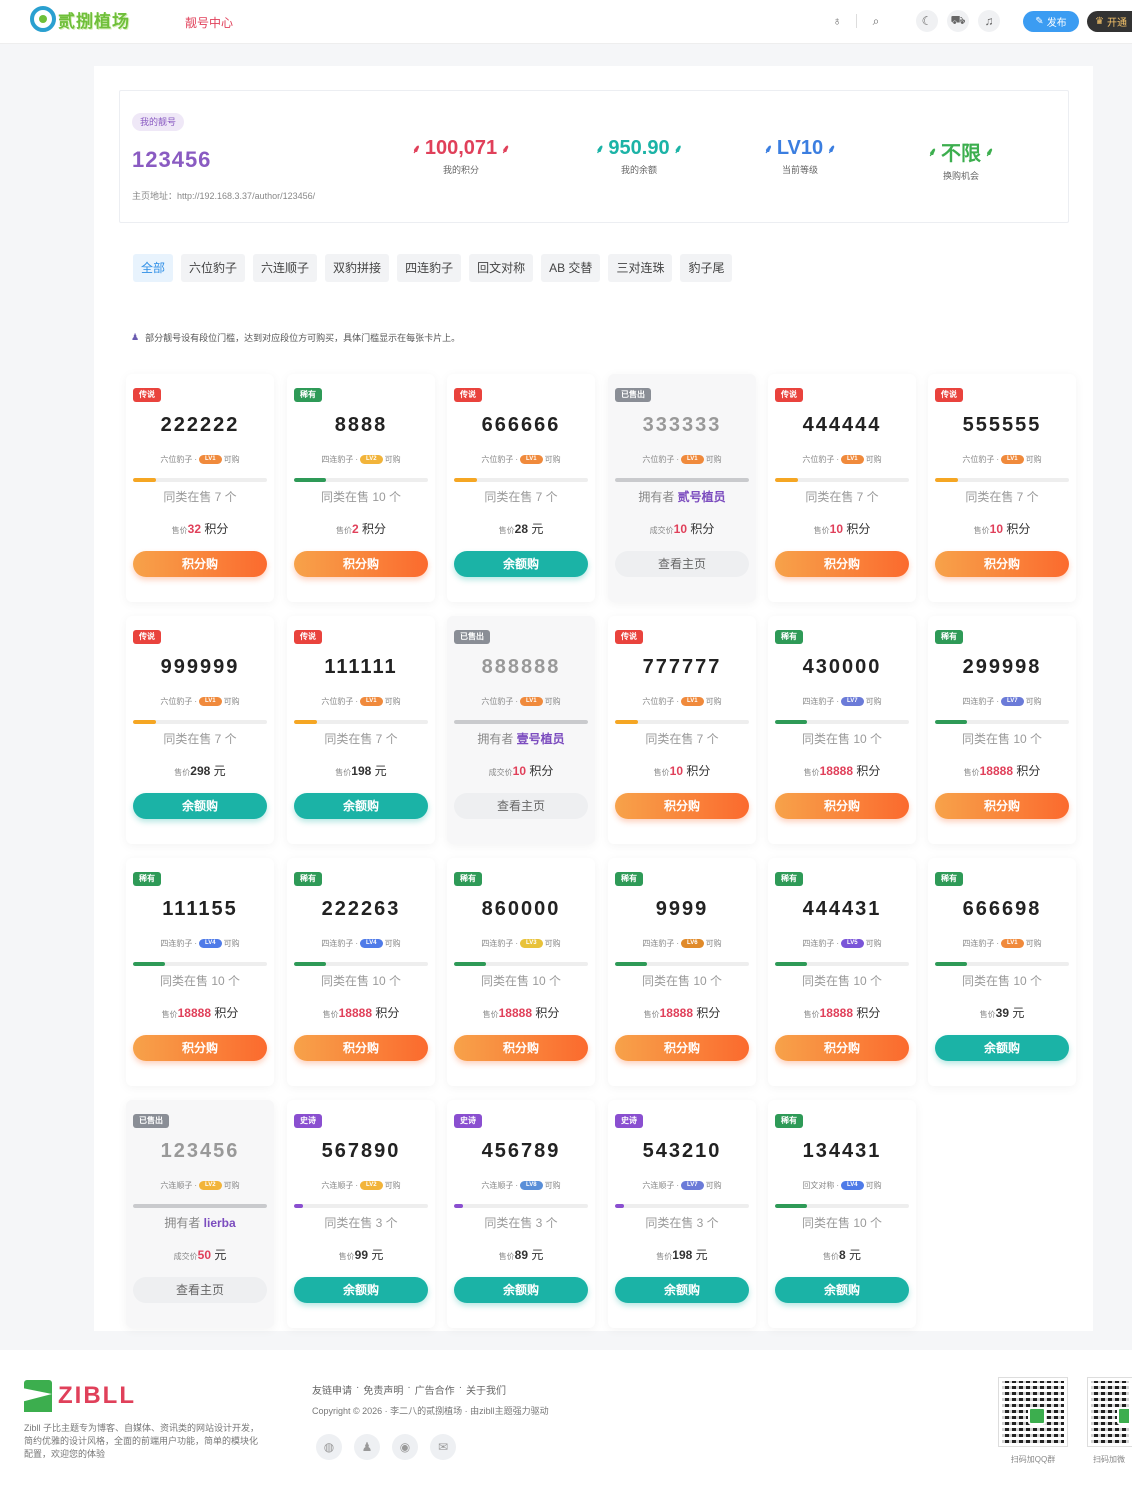  Describe the element at coordinates (989, 21) in the screenshot. I see `bell-icon: ♫` at that location.